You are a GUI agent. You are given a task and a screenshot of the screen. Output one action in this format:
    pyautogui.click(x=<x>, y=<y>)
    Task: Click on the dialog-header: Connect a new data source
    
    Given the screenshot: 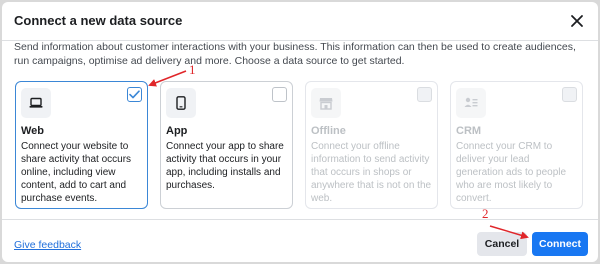 What is the action you would take?
    pyautogui.click(x=300, y=21)
    